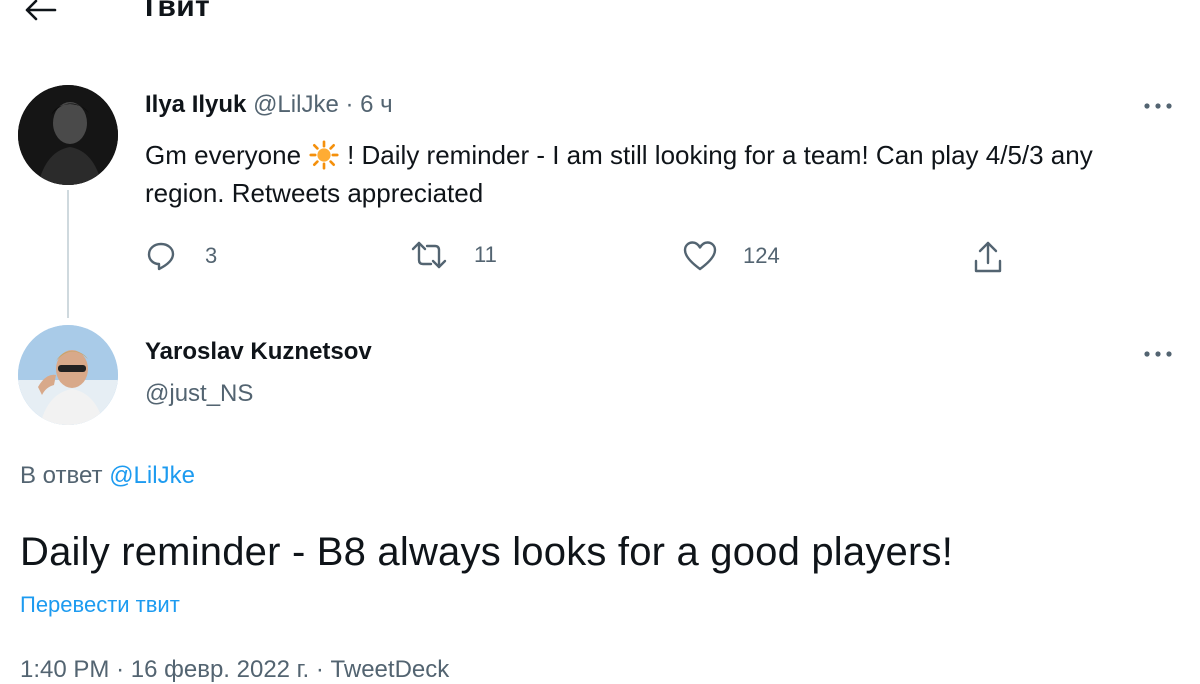 The image size is (1200, 684). What do you see at coordinates (731, 256) in the screenshot?
I see `like-button: 124` at bounding box center [731, 256].